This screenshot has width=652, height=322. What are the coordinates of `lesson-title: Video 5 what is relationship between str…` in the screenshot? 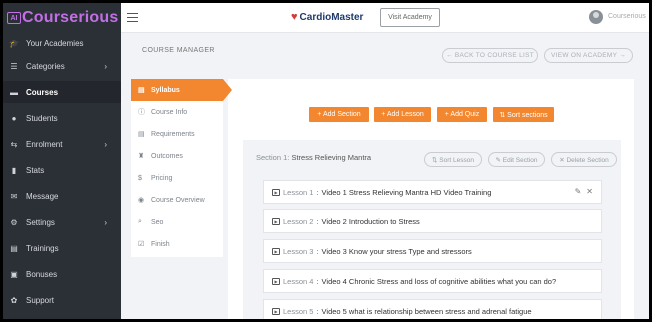 It's located at (426, 311).